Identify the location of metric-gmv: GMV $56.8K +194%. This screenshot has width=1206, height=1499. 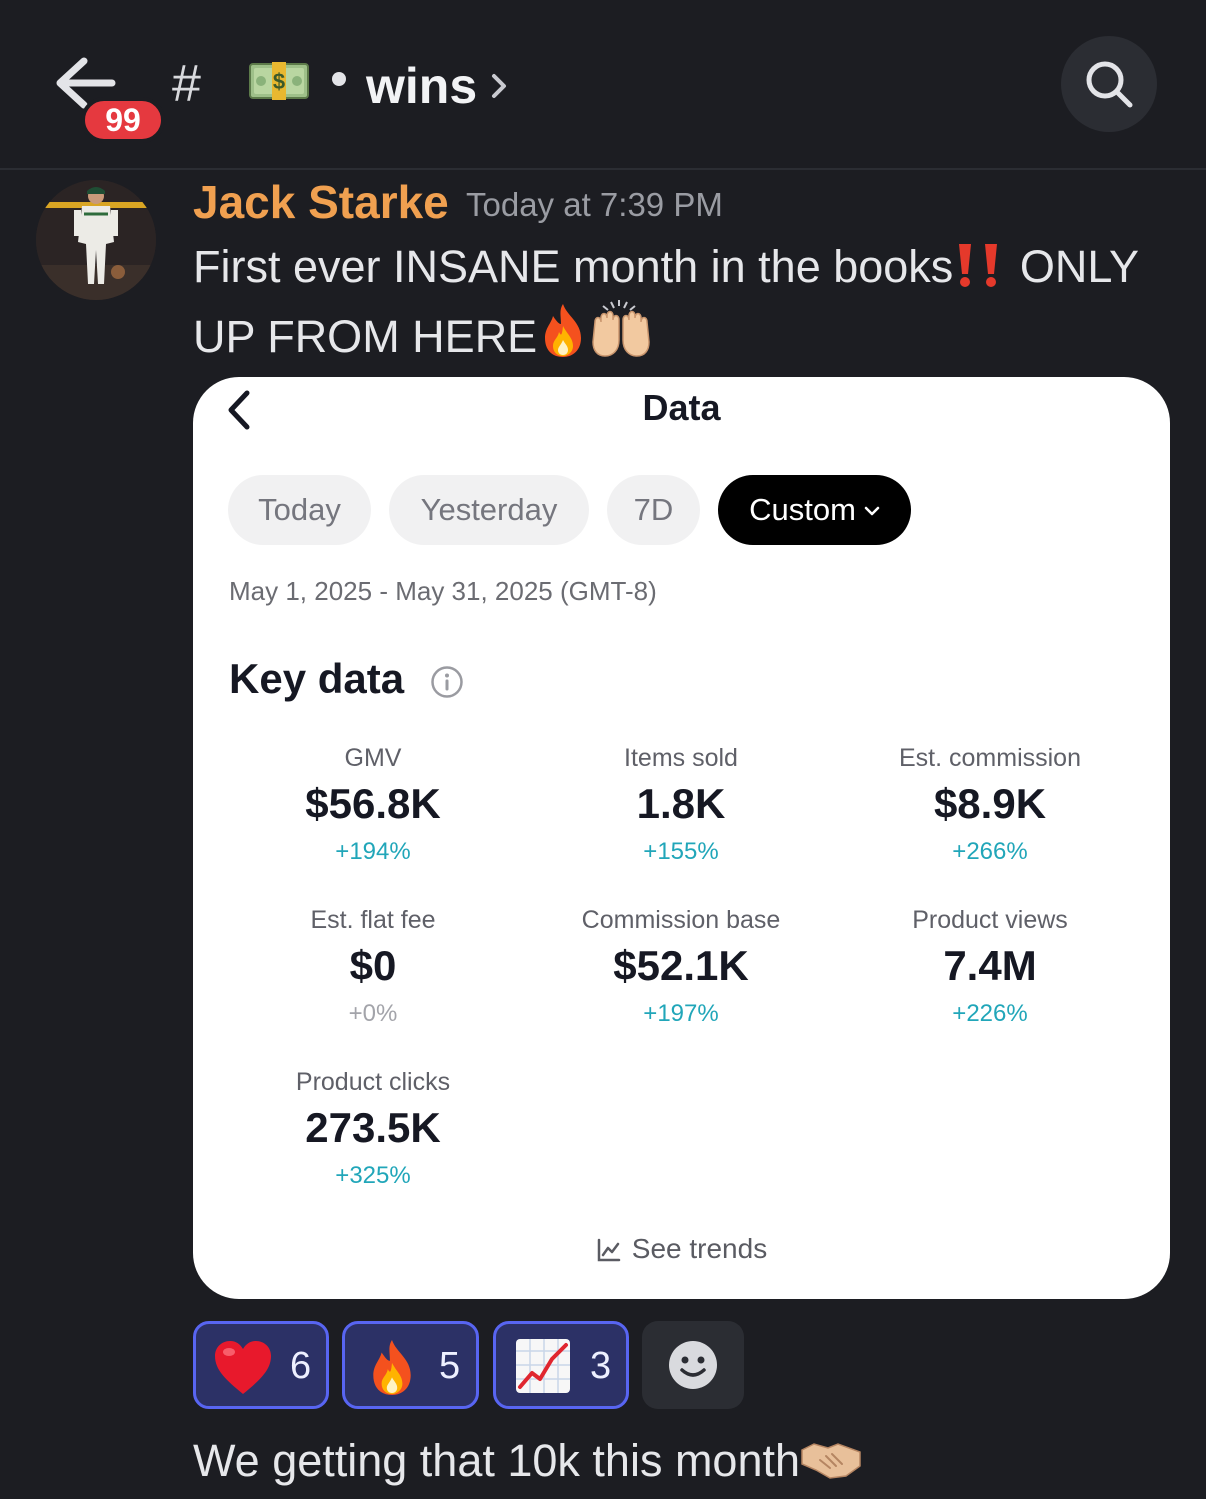
(373, 805).